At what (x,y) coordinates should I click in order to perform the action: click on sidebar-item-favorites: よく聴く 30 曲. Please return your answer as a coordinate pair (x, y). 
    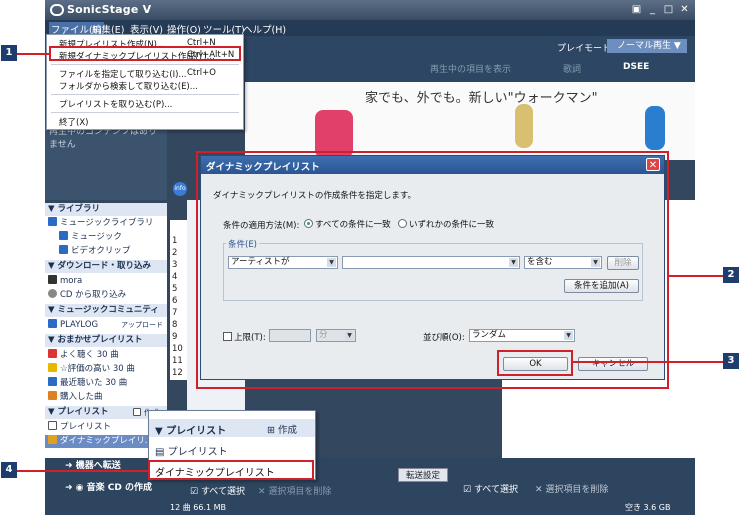
    Looking at the image, I should click on (83, 355).